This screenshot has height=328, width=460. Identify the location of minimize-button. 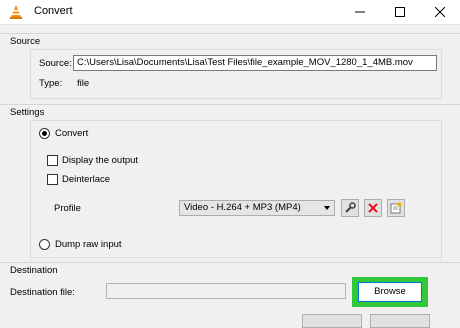
(360, 12).